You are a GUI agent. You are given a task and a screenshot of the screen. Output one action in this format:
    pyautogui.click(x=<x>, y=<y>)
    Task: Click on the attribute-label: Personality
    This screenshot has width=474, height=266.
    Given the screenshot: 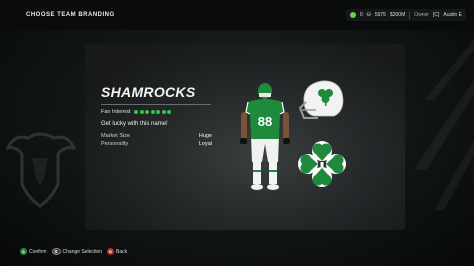 What is the action you would take?
    pyautogui.click(x=115, y=144)
    